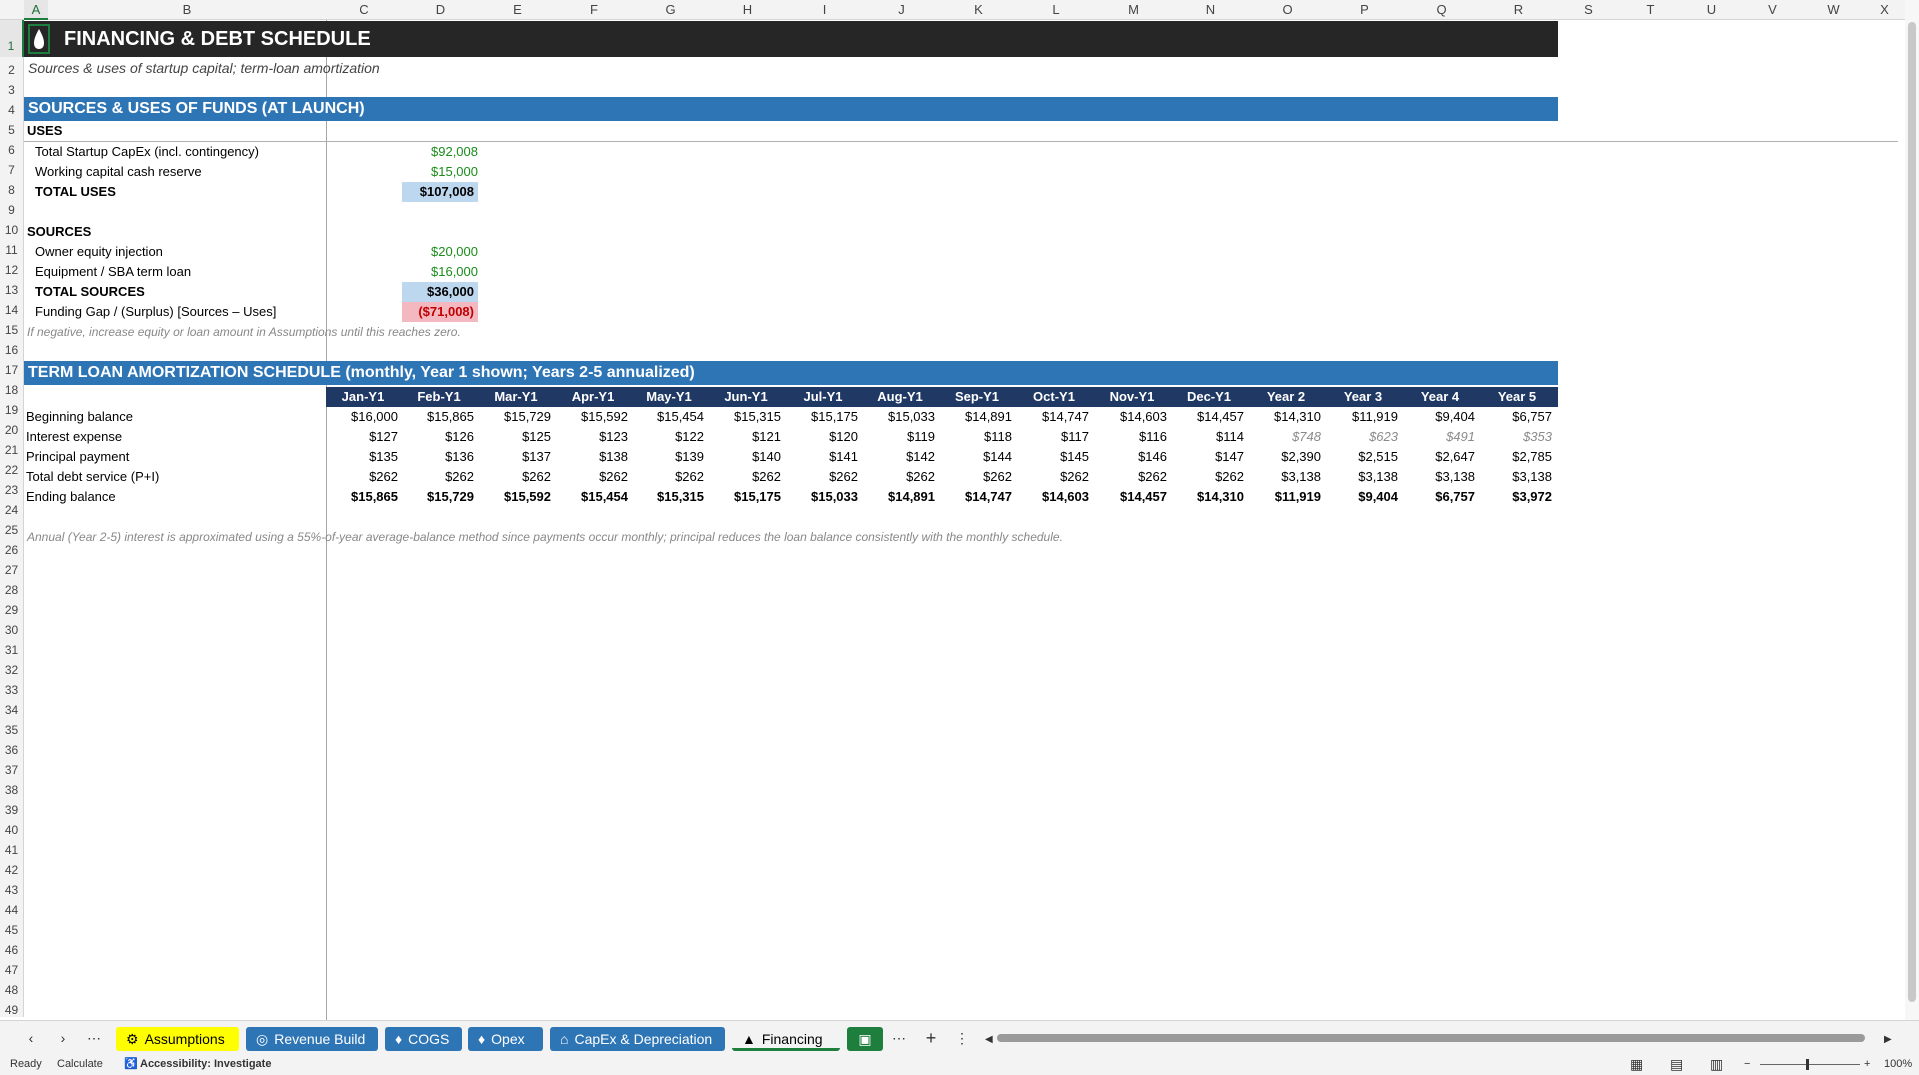  I want to click on row-header: 23, so click(12, 487).